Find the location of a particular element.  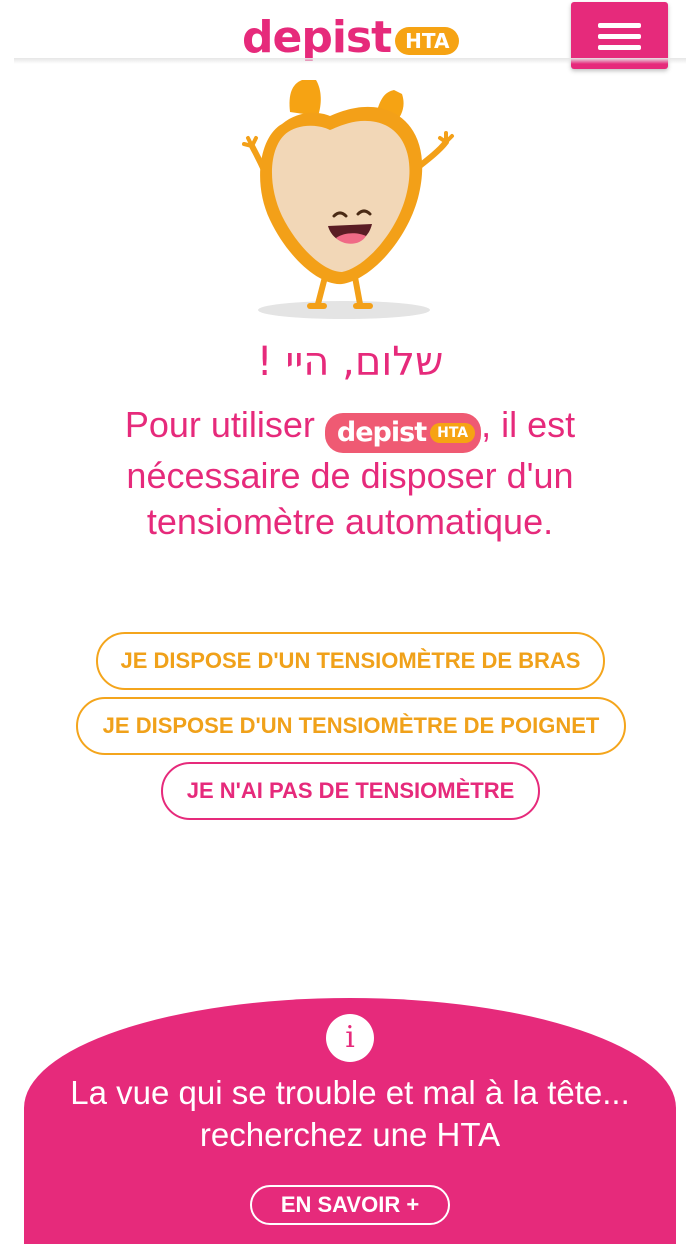

app-header: depist HTA is located at coordinates (350, 34).